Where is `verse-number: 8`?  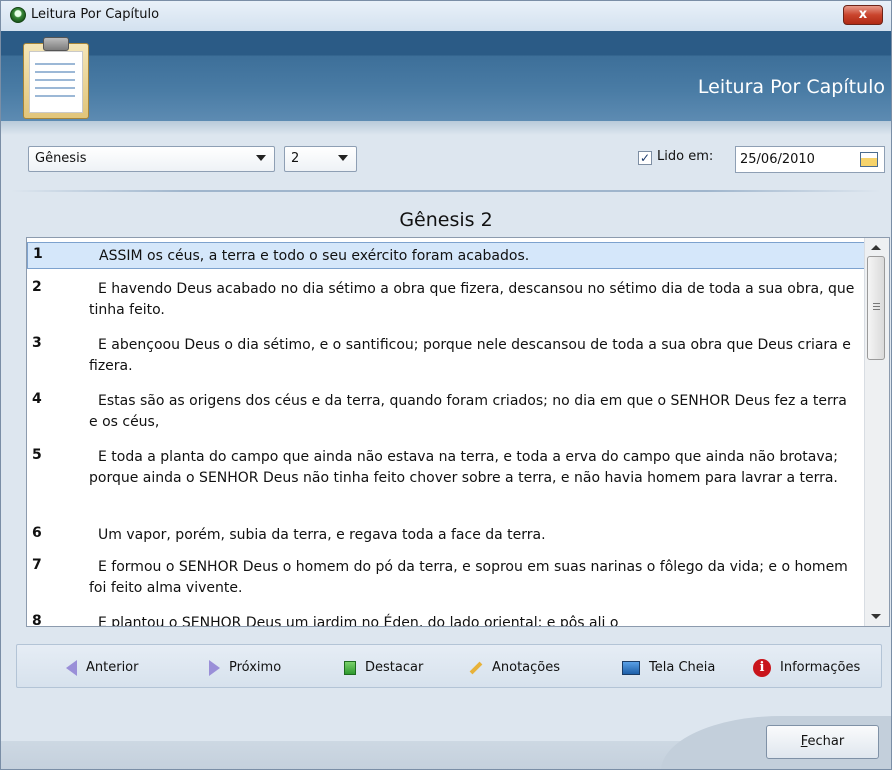
verse-number: 8 is located at coordinates (37, 620).